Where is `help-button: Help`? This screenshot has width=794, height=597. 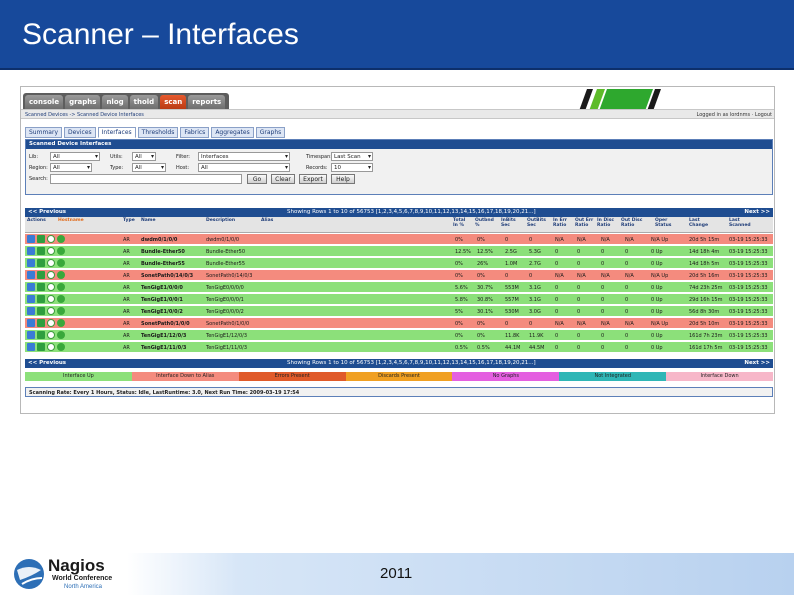
help-button: Help is located at coordinates (343, 179).